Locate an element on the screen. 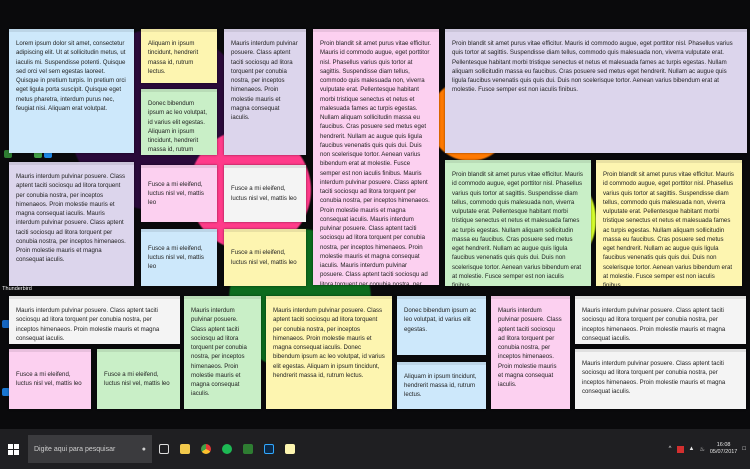  app-button is located at coordinates (248, 449).